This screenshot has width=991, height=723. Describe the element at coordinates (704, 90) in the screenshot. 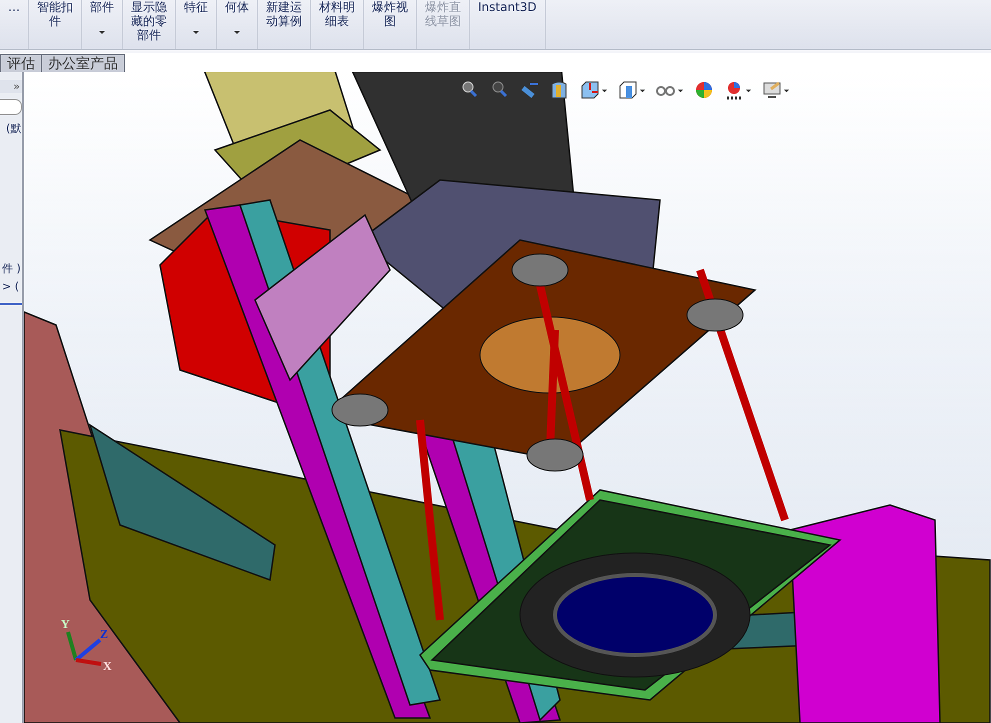

I see `appearance-icon` at that location.